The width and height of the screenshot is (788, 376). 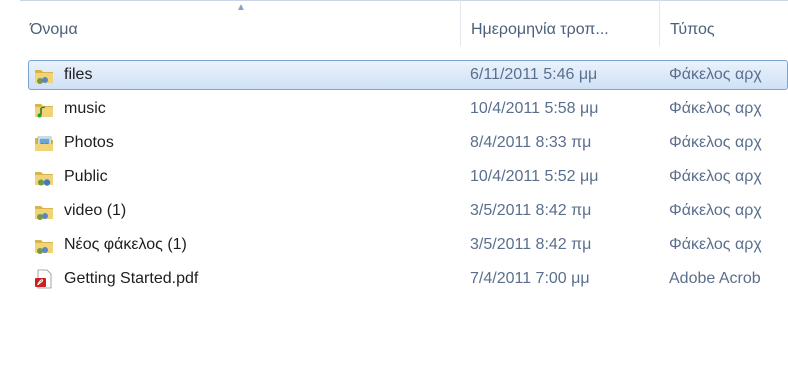 I want to click on column-header-name-label: Όνομα, so click(x=54, y=29).